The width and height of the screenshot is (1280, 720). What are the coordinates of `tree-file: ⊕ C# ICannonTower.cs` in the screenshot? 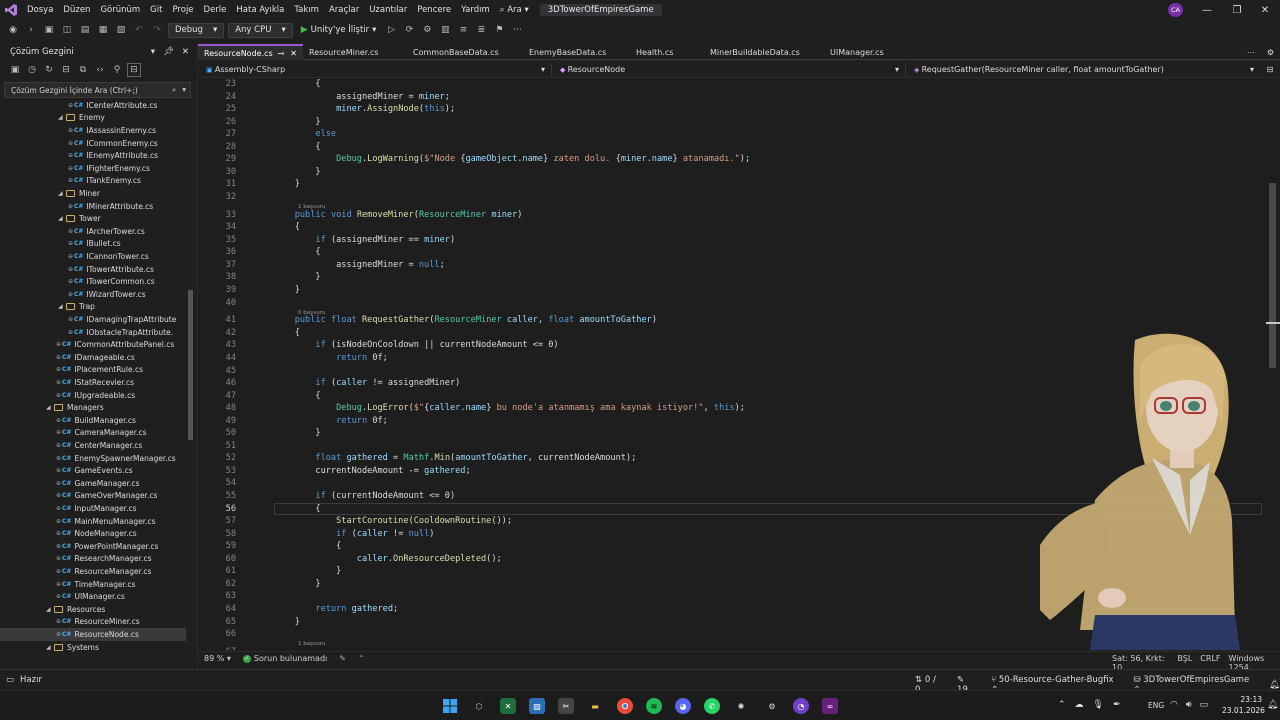 It's located at (93, 256).